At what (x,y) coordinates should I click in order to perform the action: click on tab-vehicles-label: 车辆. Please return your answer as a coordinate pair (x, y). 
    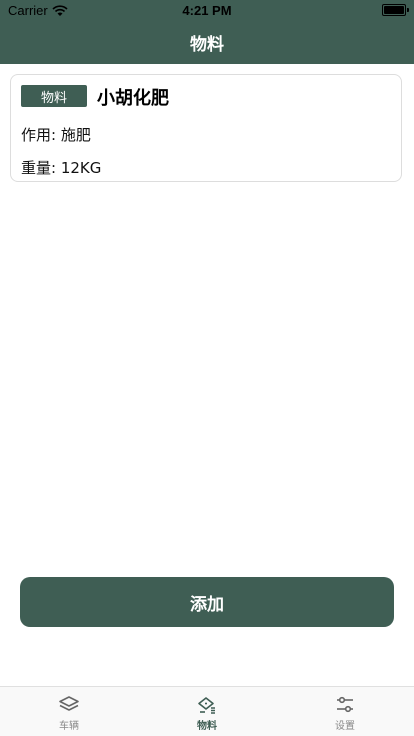
    Looking at the image, I should click on (69, 726).